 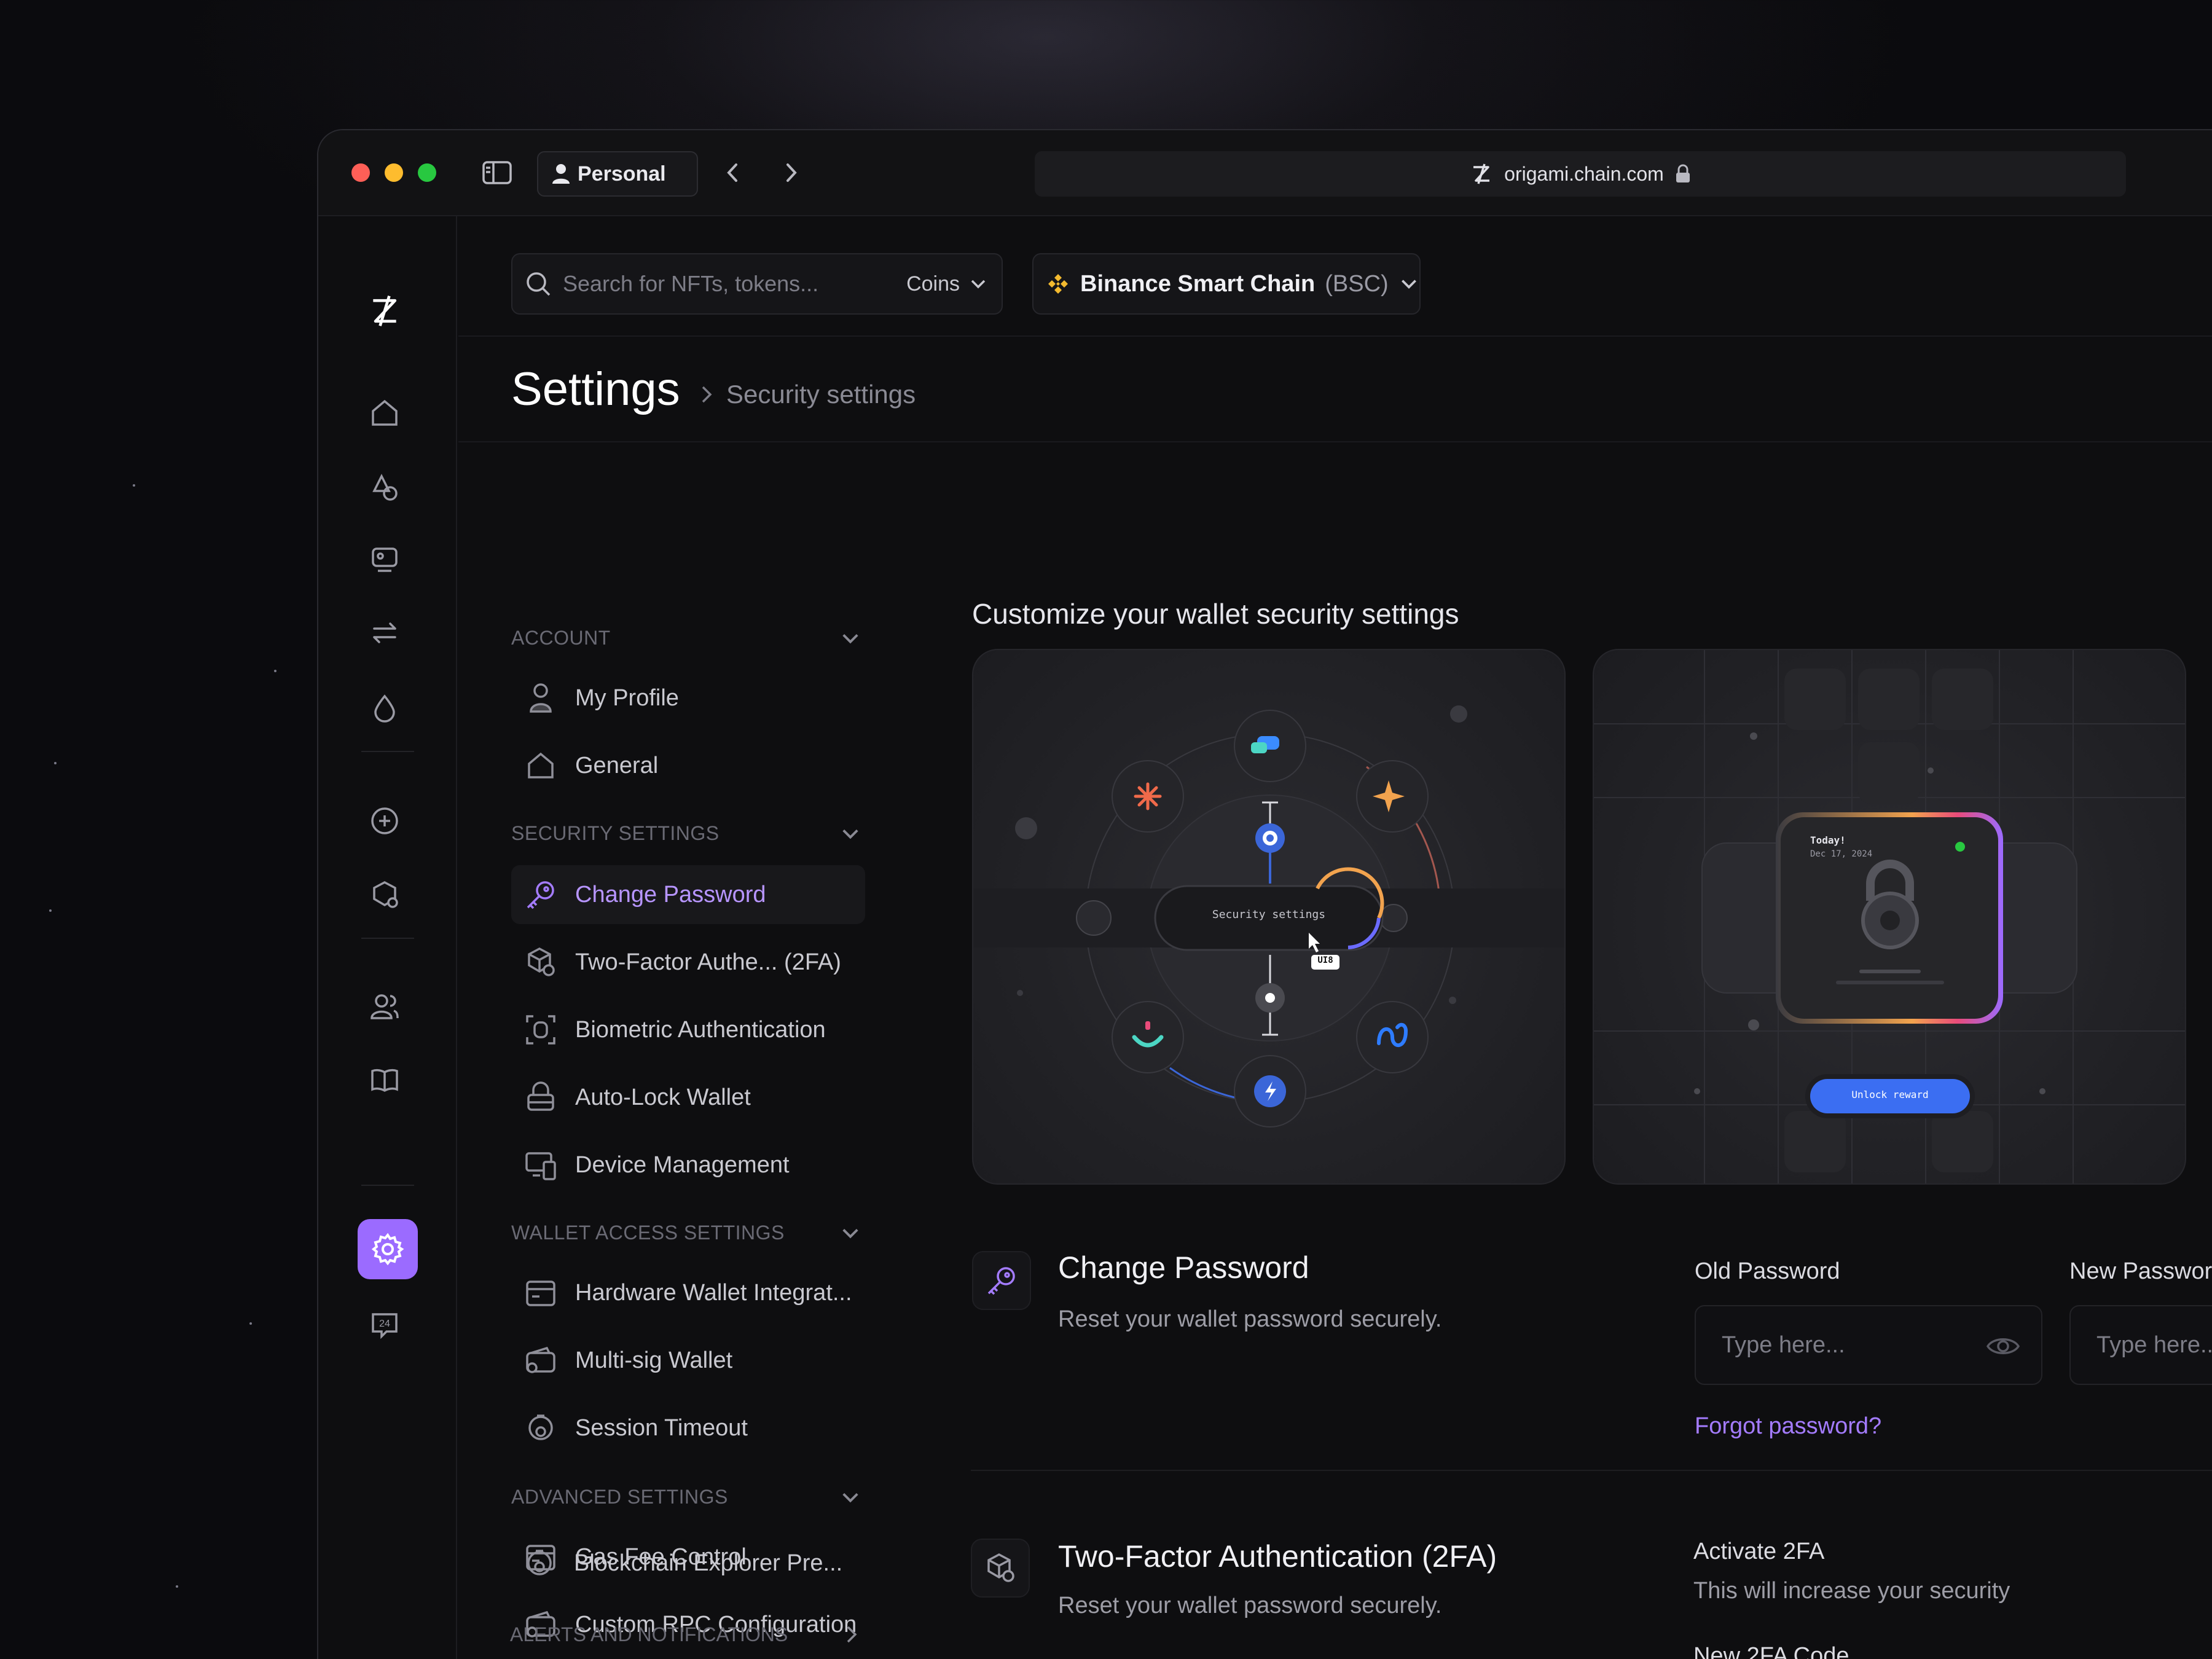 What do you see at coordinates (384, 1006) in the screenshot?
I see `users-icon` at bounding box center [384, 1006].